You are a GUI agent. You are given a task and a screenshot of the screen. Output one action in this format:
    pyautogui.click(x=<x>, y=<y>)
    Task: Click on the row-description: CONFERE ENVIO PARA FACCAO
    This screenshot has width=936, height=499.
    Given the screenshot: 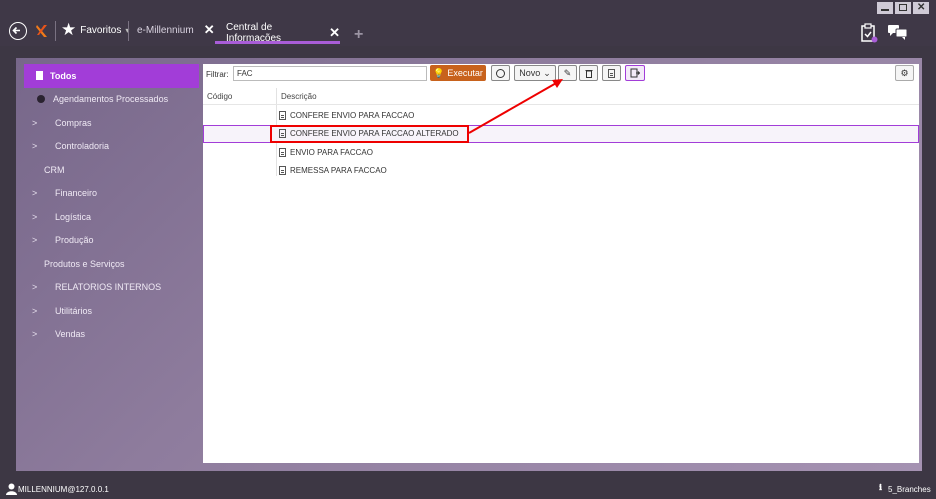 What is the action you would take?
    pyautogui.click(x=352, y=115)
    